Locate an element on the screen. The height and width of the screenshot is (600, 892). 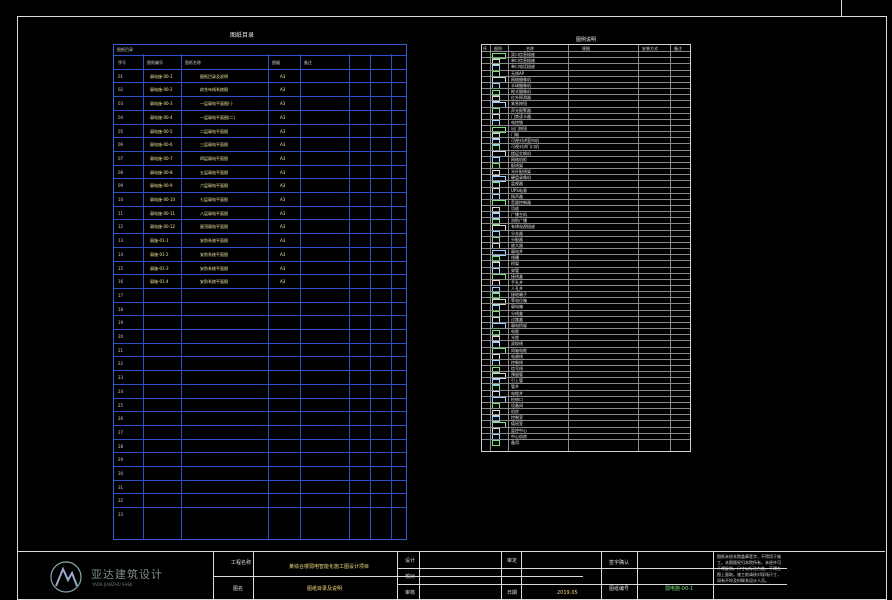
index-header-cell: 图幅 is located at coordinates (276, 62).